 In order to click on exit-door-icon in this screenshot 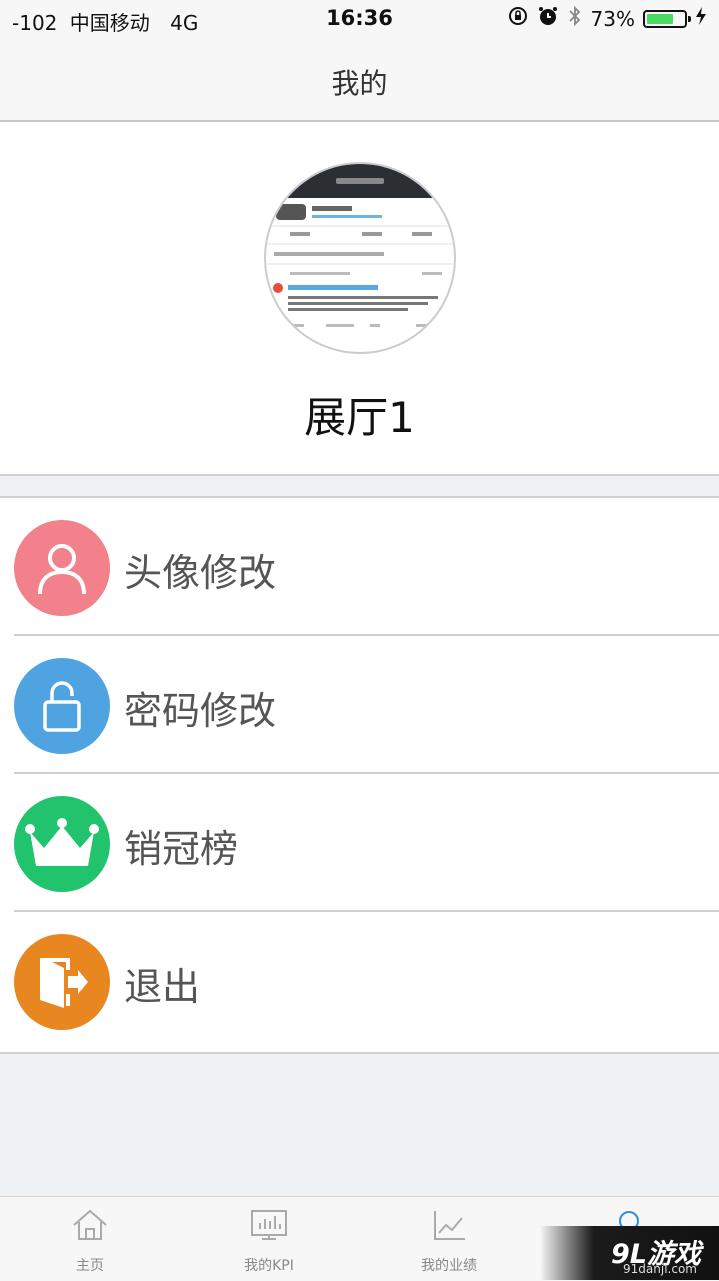, I will do `click(62, 982)`.